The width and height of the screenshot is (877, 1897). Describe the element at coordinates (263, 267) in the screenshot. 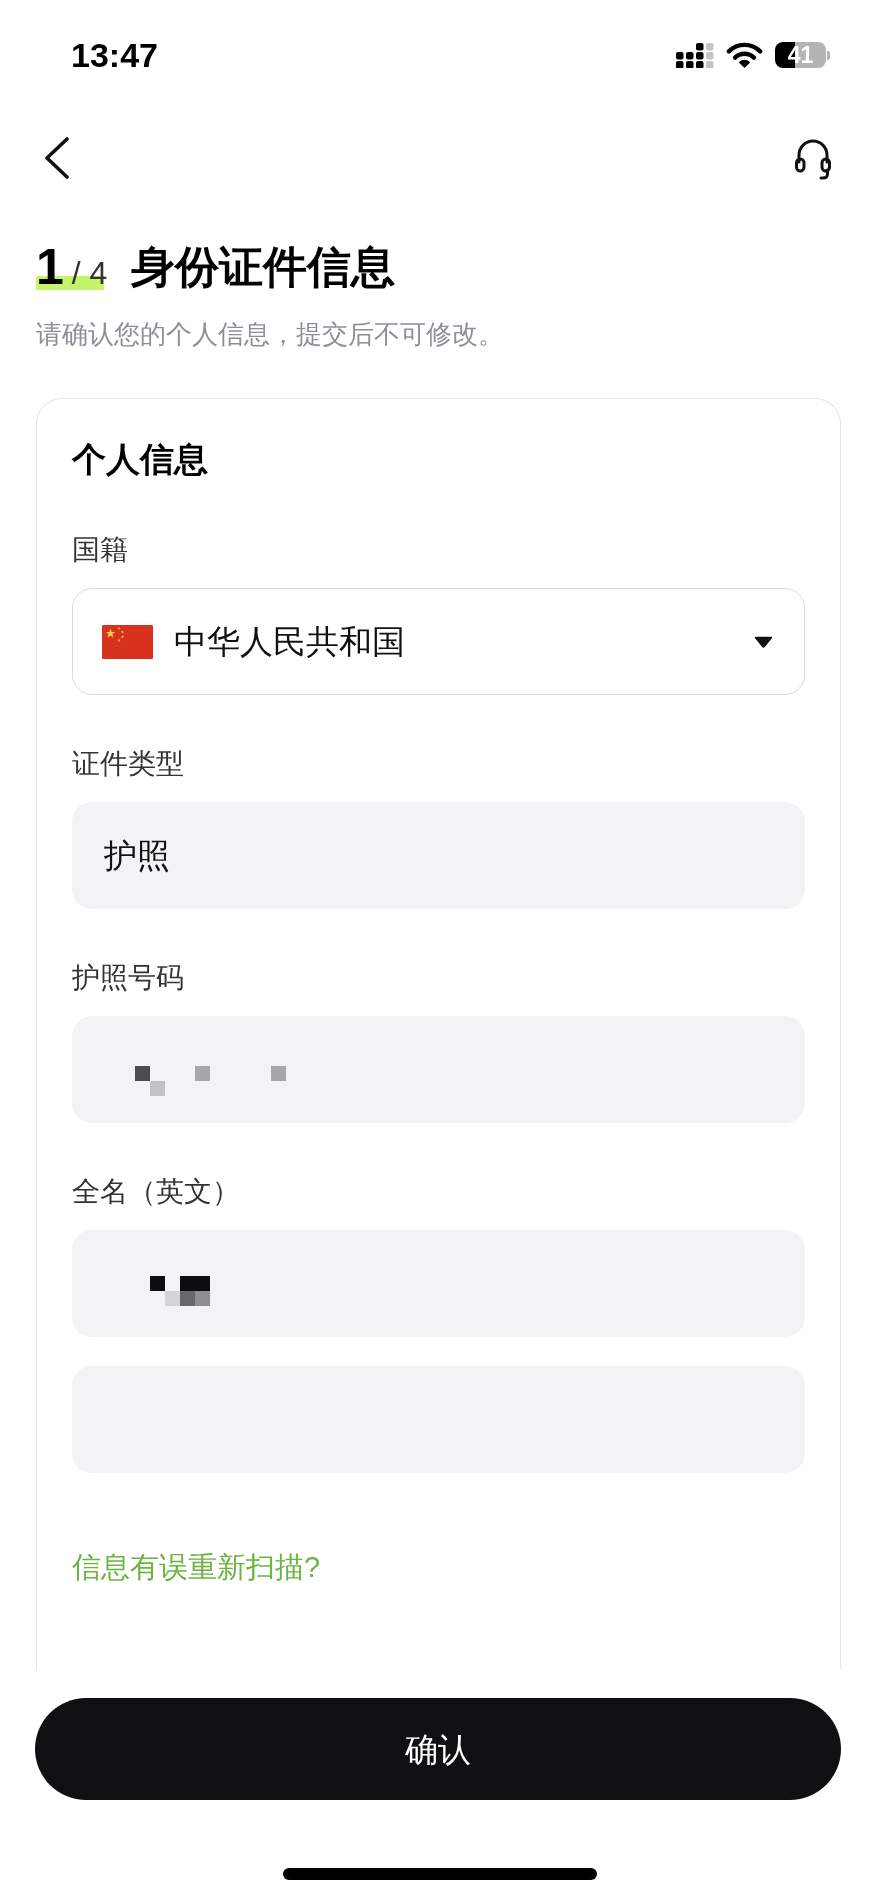

I see `page-title: 身份证件信息` at that location.